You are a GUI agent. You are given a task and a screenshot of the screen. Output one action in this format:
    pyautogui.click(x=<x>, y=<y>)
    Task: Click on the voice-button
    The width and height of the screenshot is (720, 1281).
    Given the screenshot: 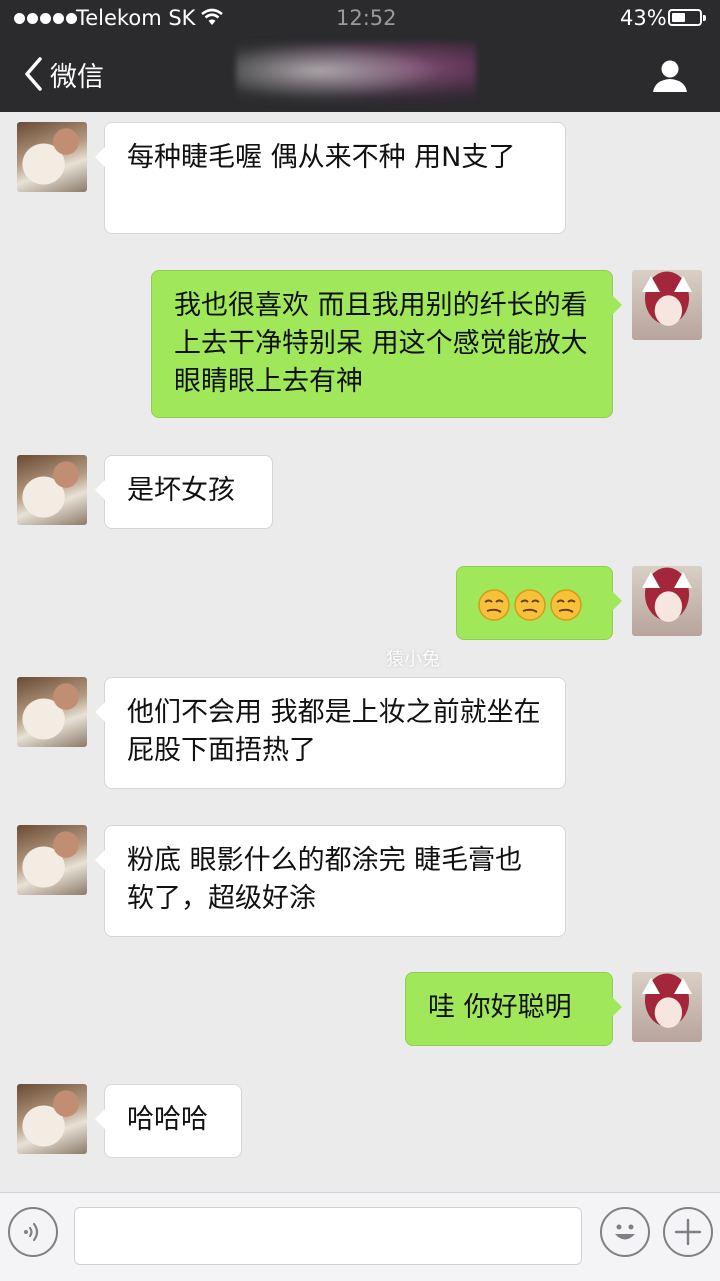 What is the action you would take?
    pyautogui.click(x=33, y=1232)
    